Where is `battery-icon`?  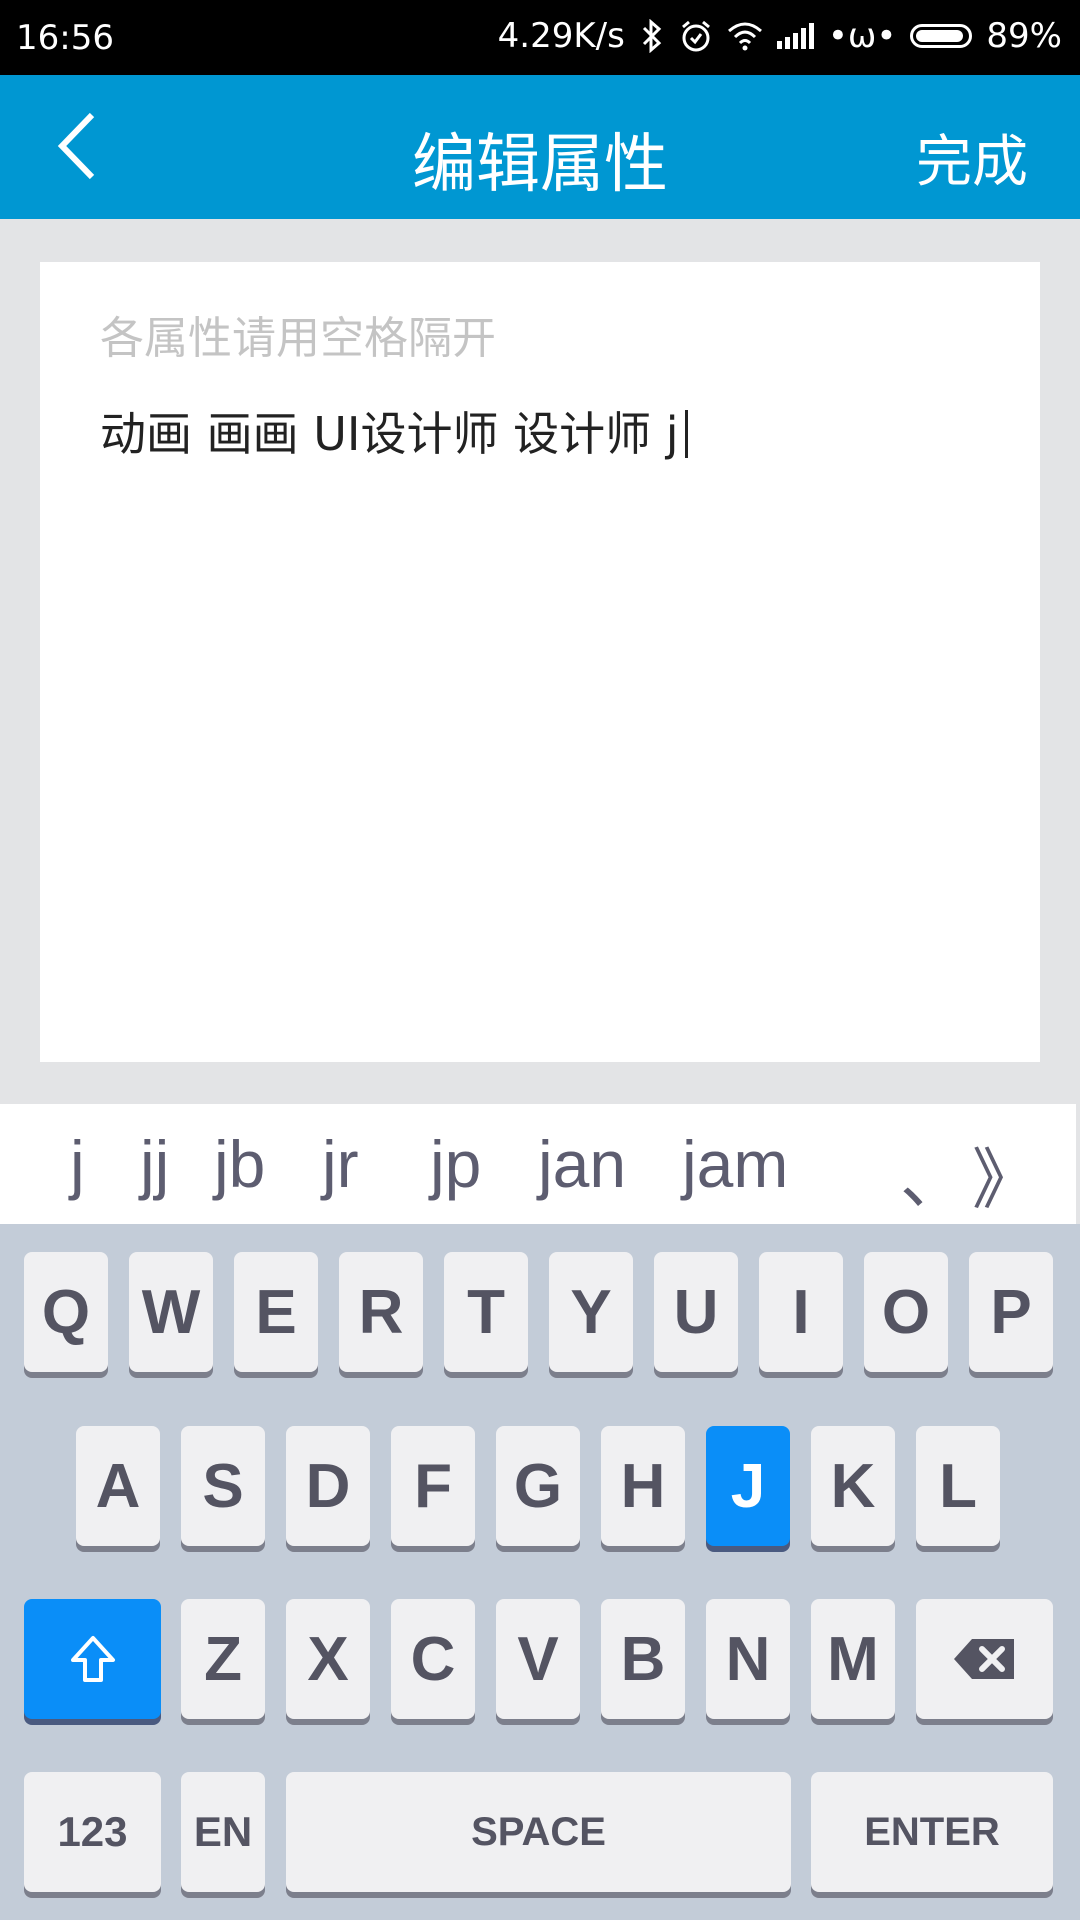
battery-icon is located at coordinates (941, 36).